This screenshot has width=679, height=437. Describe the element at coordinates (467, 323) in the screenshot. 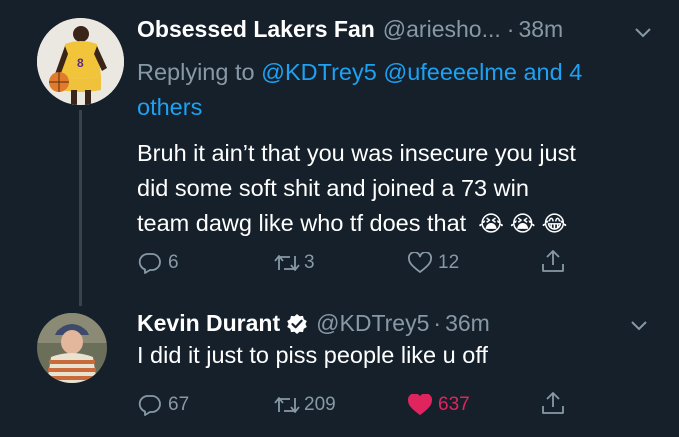

I see `timestamp: 36m` at that location.